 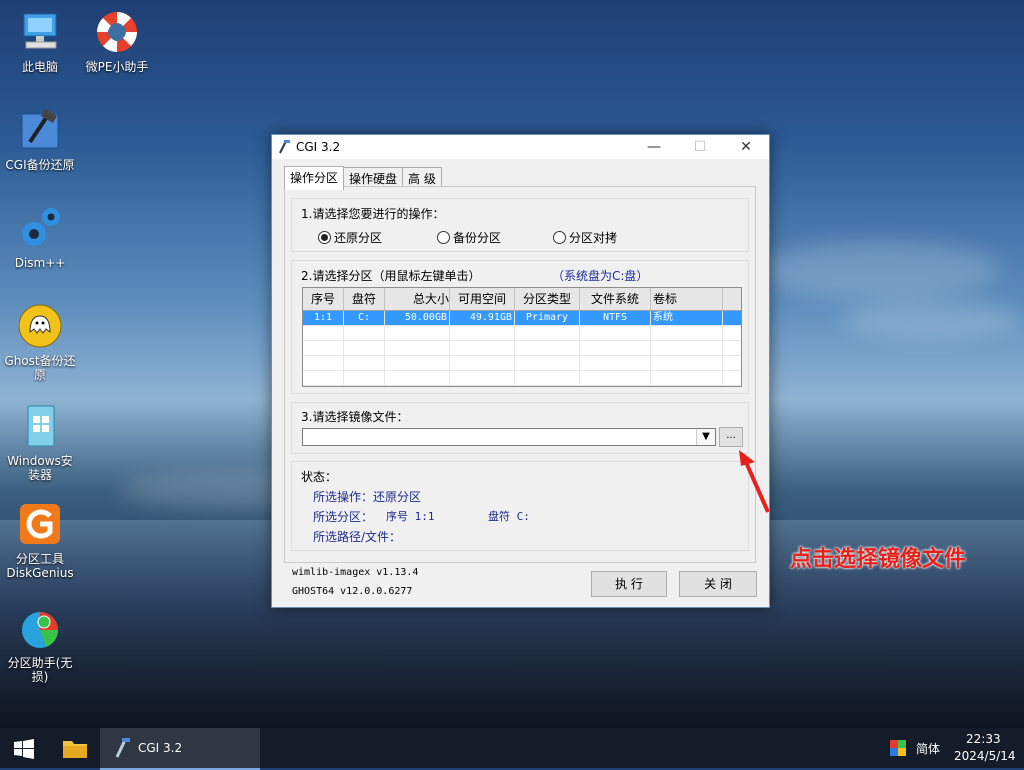 I want to click on desktop-icon-pe-helper: 微PE小助手, so click(x=117, y=41).